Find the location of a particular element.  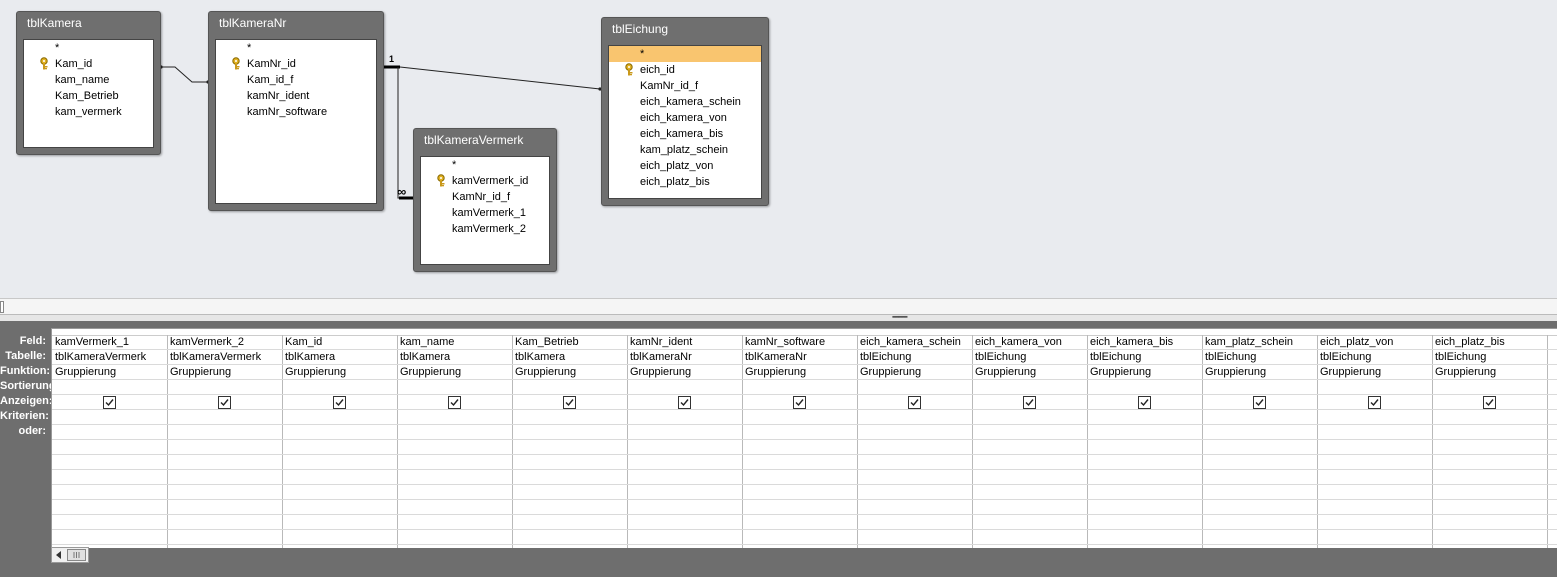

cell-field: kamNr_ident is located at coordinates (684, 342).